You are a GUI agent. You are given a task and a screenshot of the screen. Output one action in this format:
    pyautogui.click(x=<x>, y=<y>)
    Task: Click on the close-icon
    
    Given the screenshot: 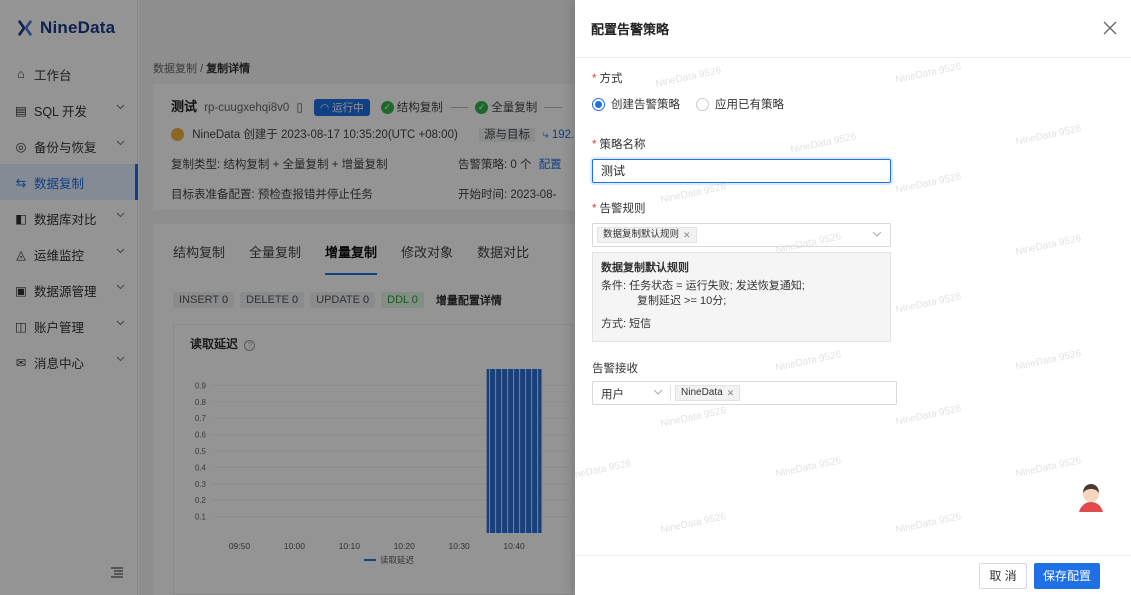 What is the action you would take?
    pyautogui.click(x=1110, y=28)
    